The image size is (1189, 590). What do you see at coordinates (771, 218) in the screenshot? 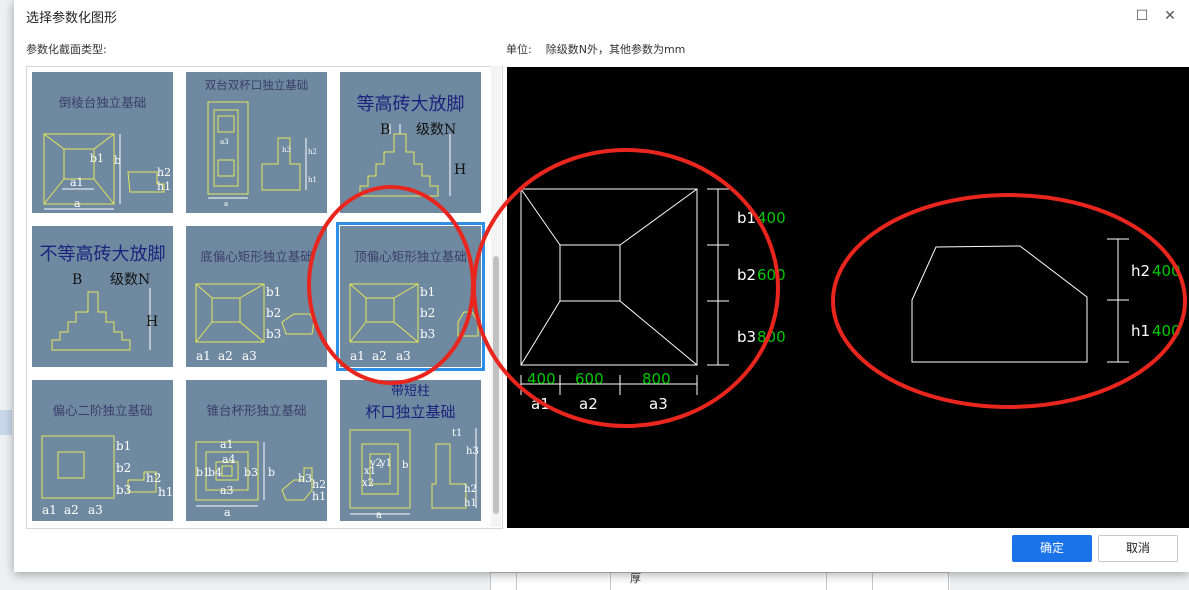
I see `plan-b1-value: 400` at bounding box center [771, 218].